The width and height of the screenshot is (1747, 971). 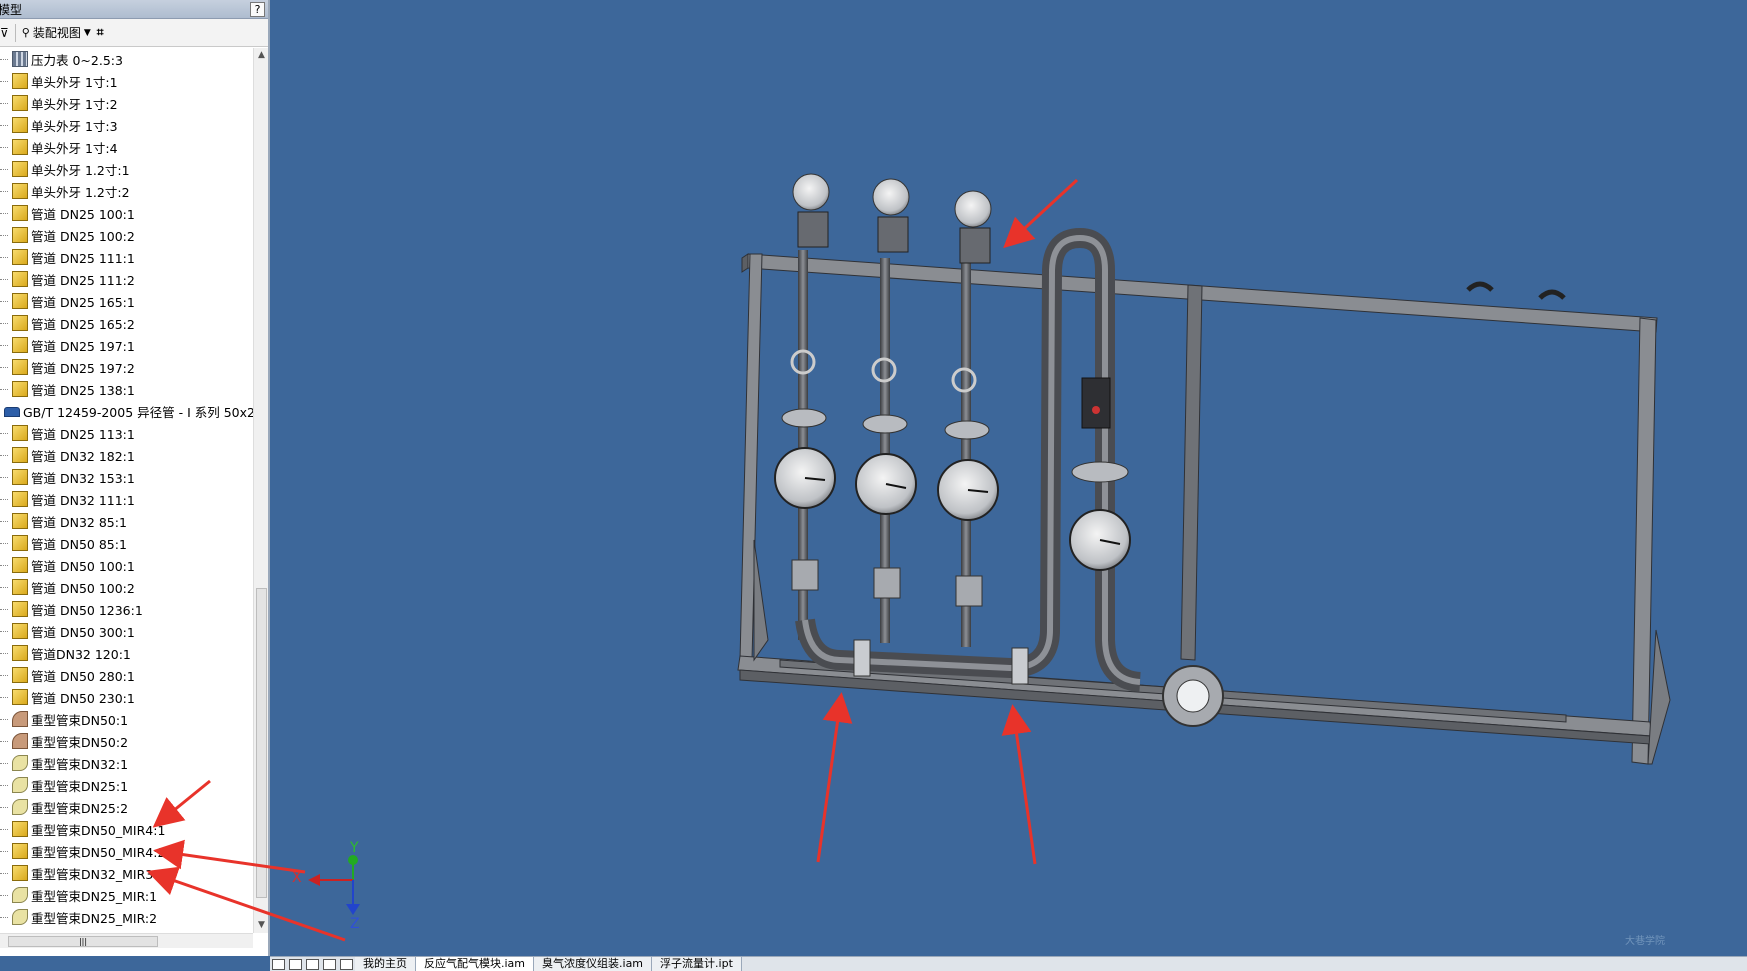 I want to click on cascade-view-icon, so click(x=312, y=964).